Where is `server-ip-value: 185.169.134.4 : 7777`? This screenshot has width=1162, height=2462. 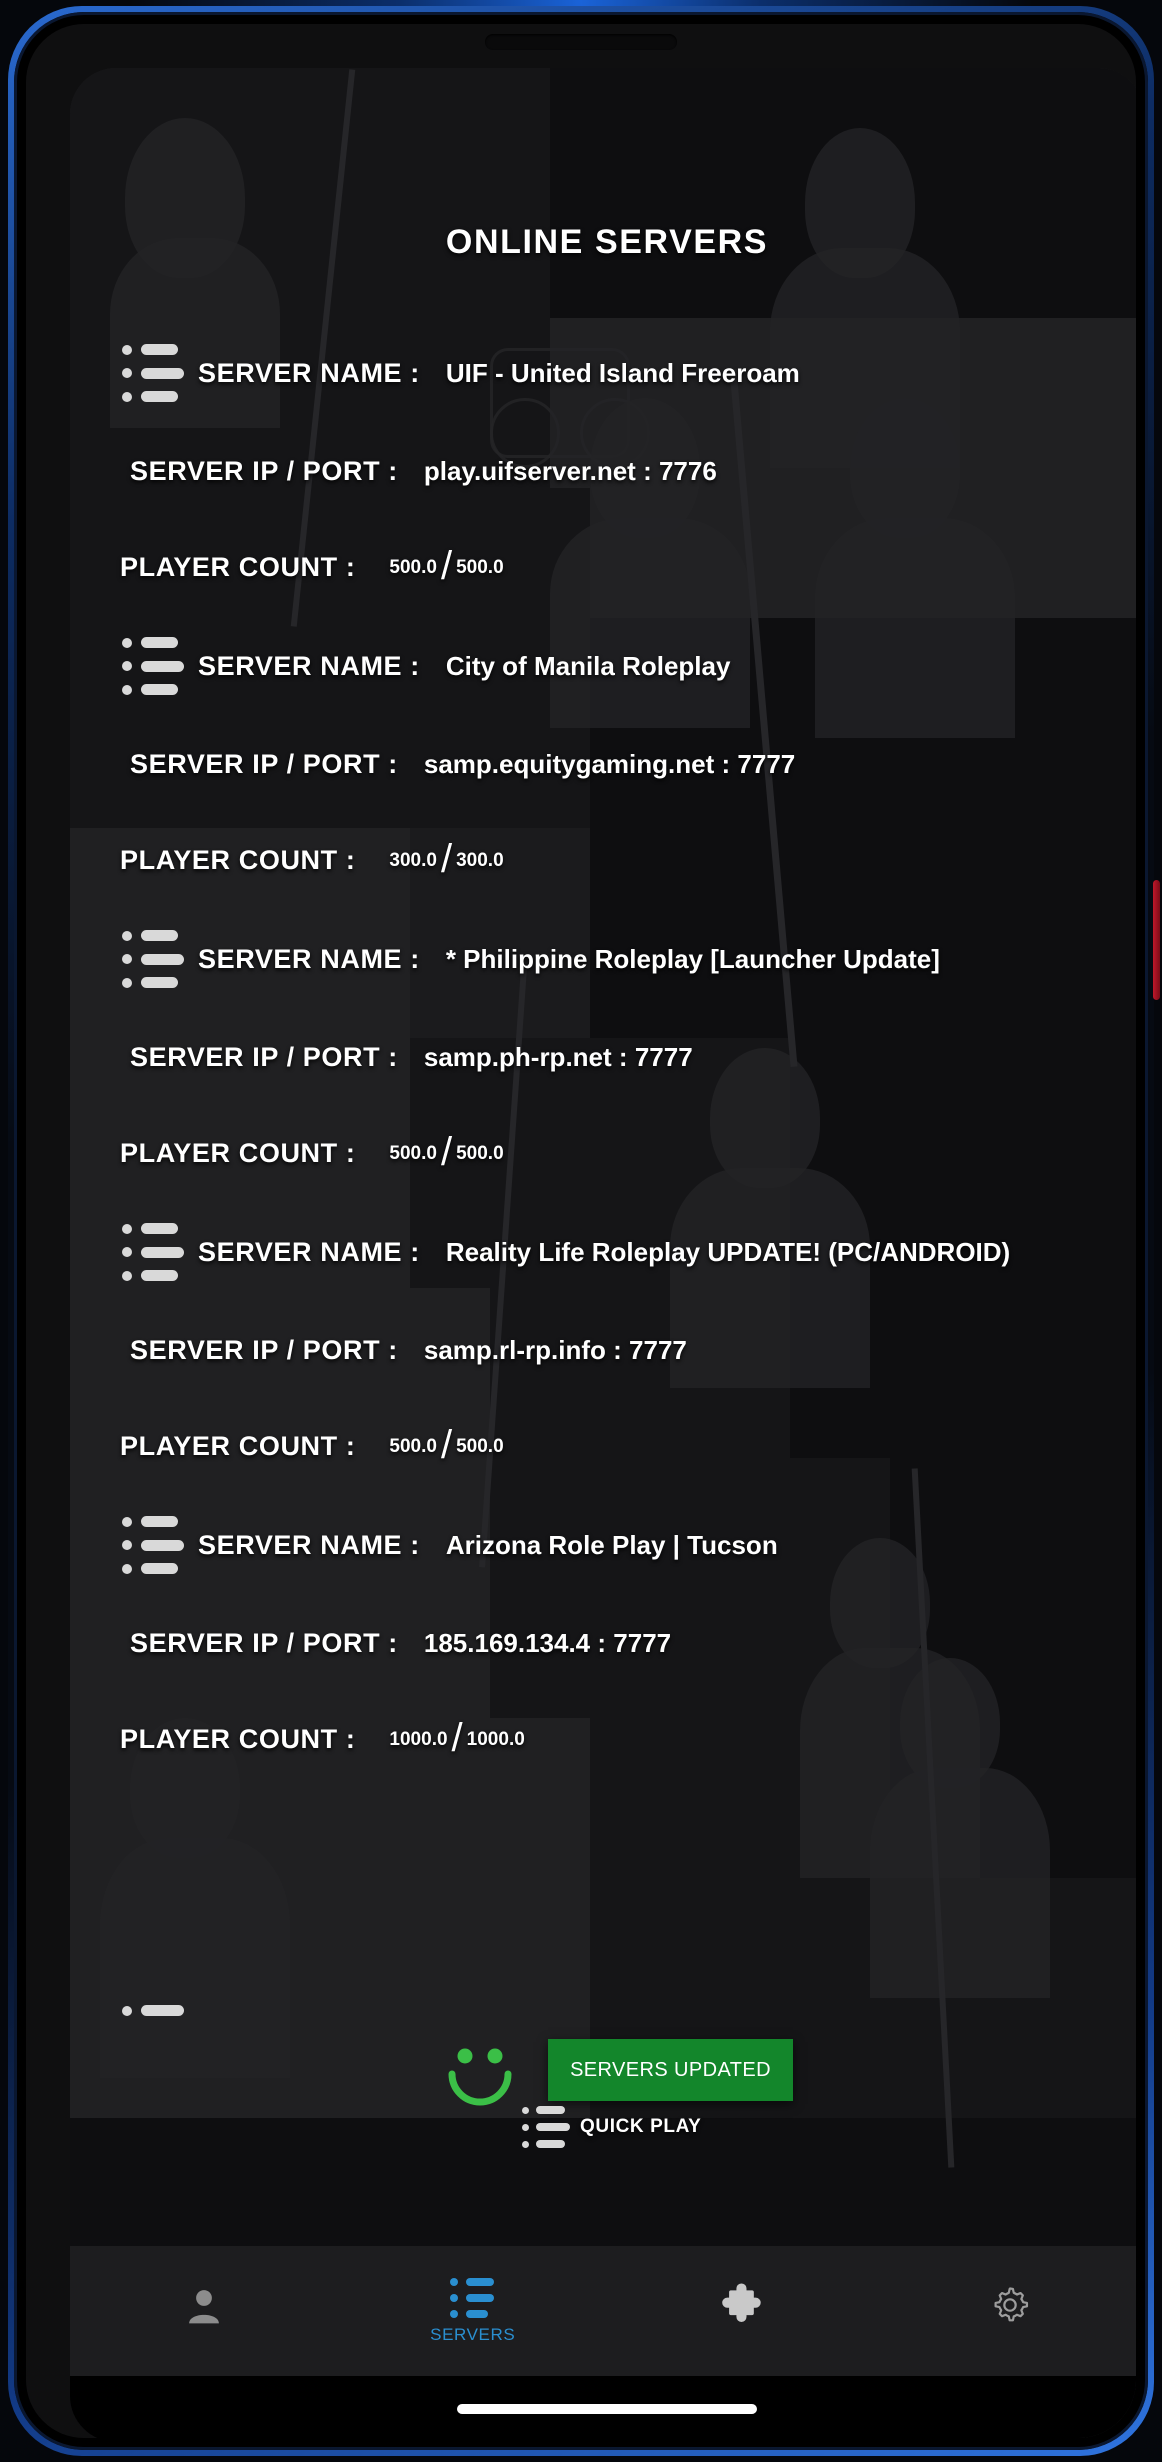
server-ip-value: 185.169.134.4 : 7777 is located at coordinates (547, 1643).